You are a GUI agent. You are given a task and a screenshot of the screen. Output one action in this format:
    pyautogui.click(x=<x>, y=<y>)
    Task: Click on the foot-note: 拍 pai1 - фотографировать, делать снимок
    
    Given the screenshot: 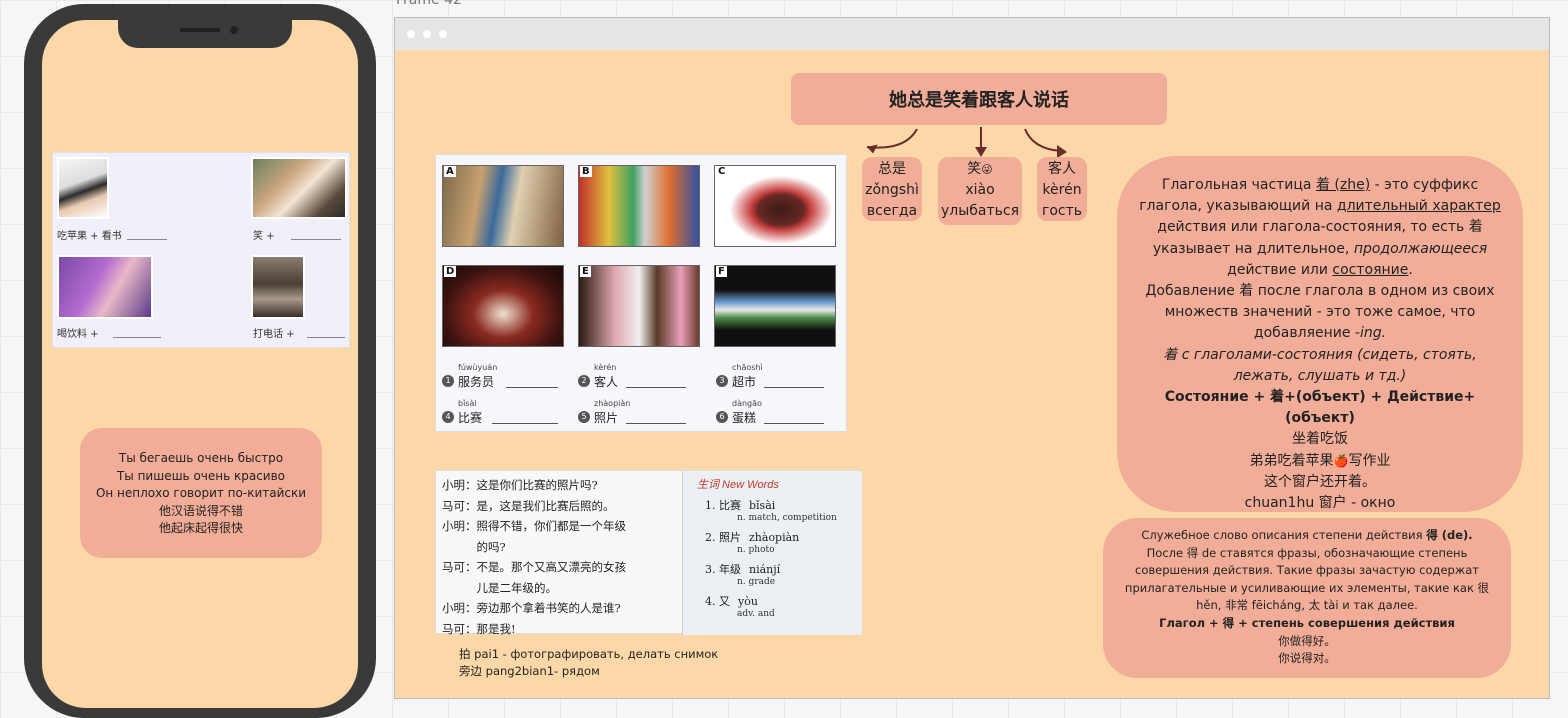 What is the action you would take?
    pyautogui.click(x=589, y=654)
    